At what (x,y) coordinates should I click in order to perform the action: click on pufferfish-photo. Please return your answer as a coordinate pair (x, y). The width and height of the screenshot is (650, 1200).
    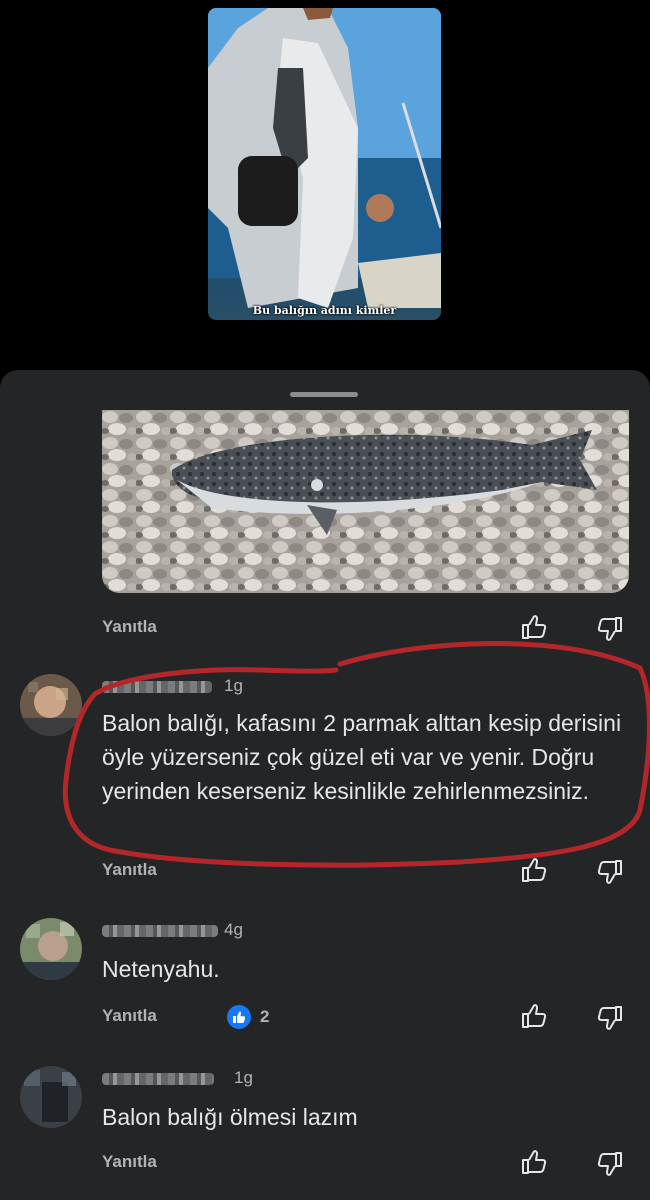
    Looking at the image, I should click on (365, 501).